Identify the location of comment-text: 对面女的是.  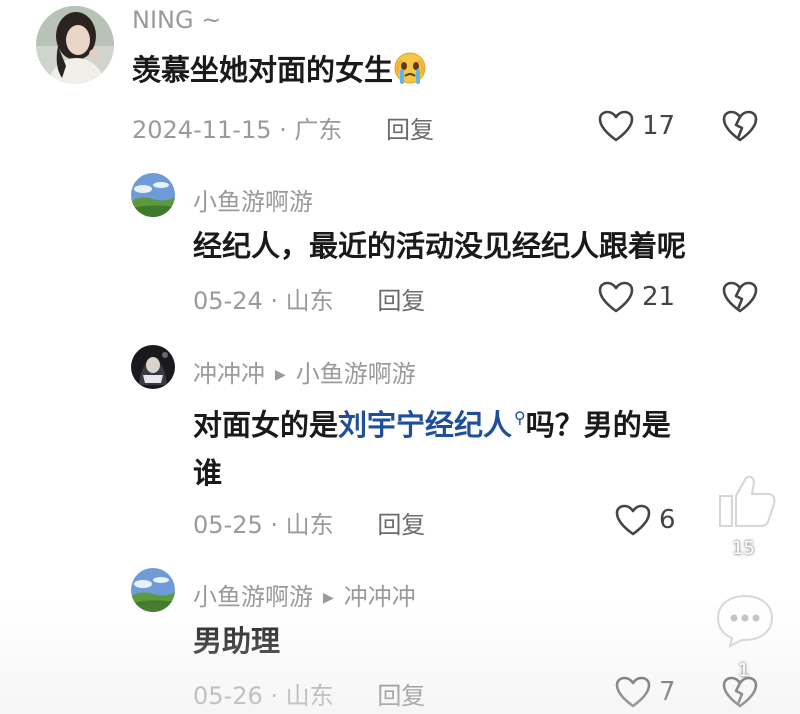
(266, 425).